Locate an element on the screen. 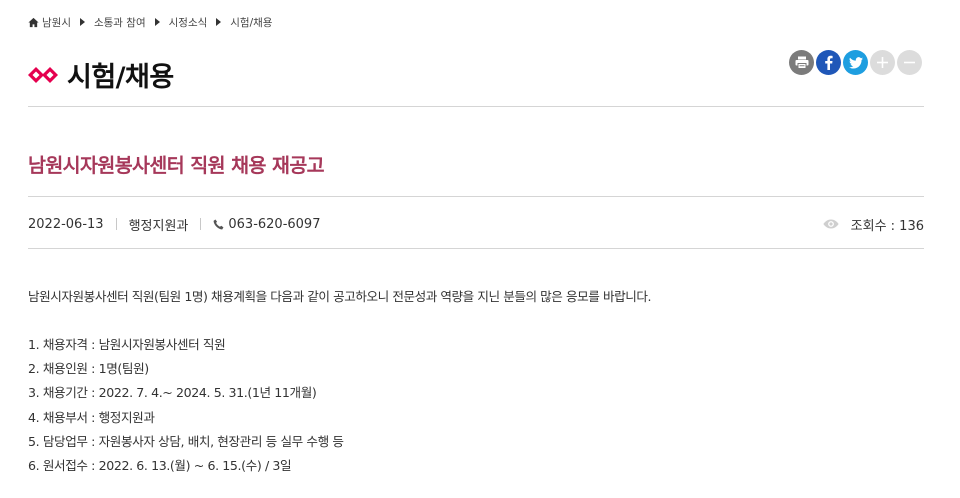  post-phone: 063-620-6097 is located at coordinates (274, 224).